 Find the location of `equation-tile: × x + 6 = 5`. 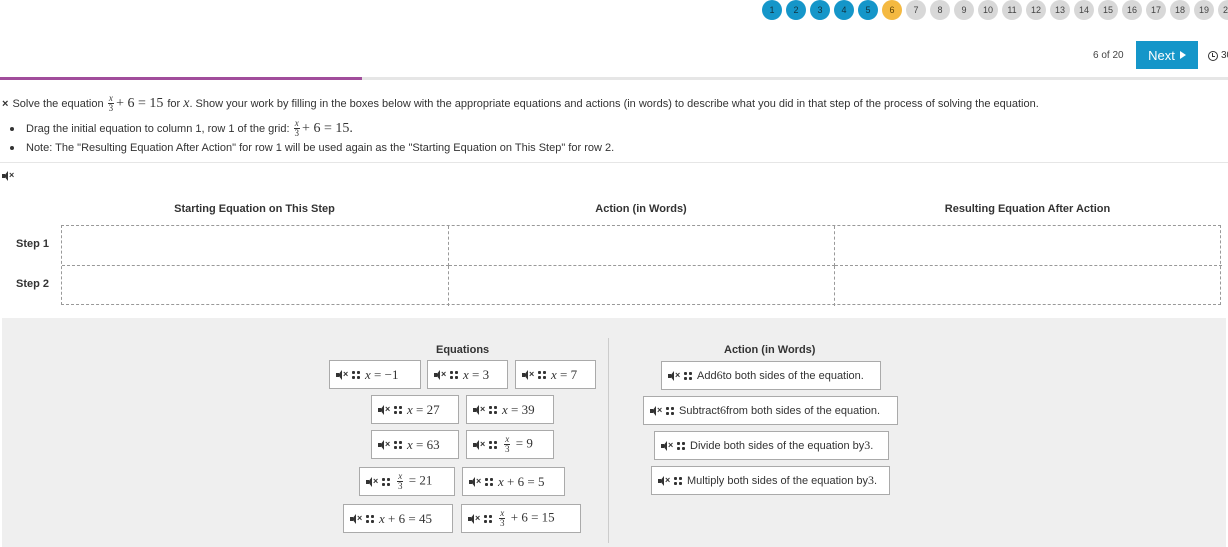

equation-tile: × x + 6 = 5 is located at coordinates (513, 481).